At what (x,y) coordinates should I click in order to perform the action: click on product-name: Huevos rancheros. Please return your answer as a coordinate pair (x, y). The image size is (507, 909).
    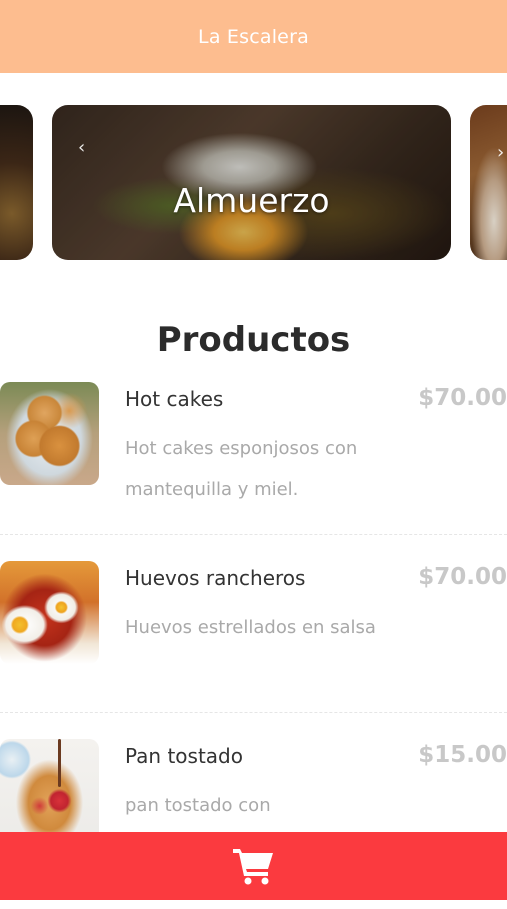
    Looking at the image, I should click on (215, 578).